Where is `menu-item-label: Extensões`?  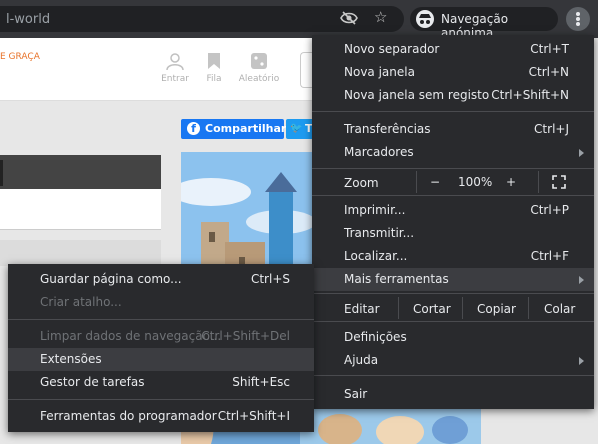 menu-item-label: Extensões is located at coordinates (71, 359).